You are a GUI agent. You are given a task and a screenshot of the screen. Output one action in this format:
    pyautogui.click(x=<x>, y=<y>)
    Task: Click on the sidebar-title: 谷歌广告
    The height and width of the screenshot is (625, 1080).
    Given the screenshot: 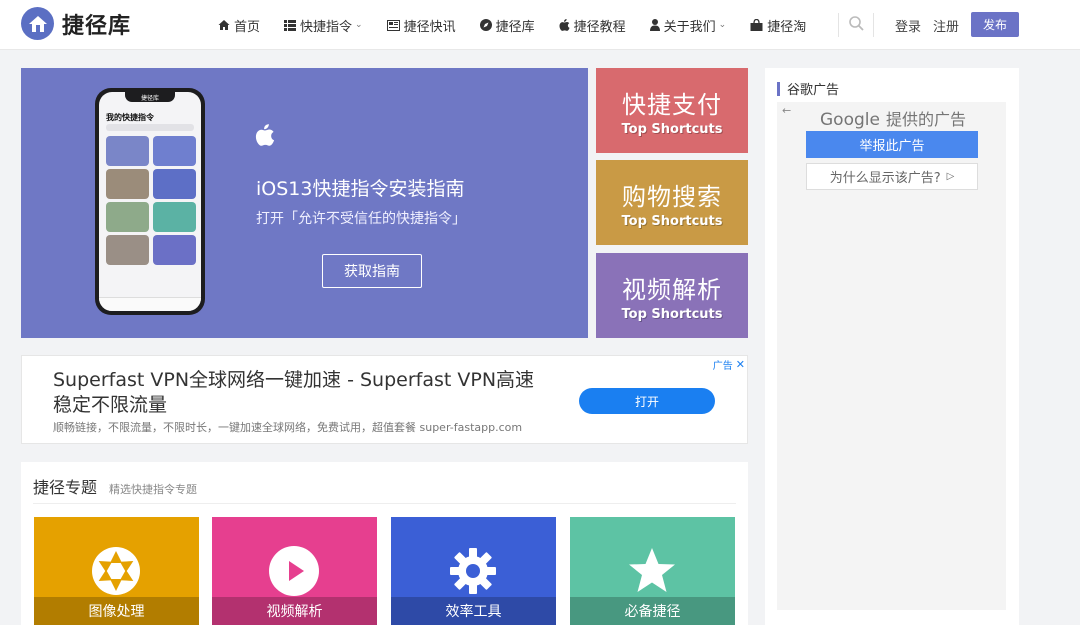 What is the action you would take?
    pyautogui.click(x=813, y=90)
    